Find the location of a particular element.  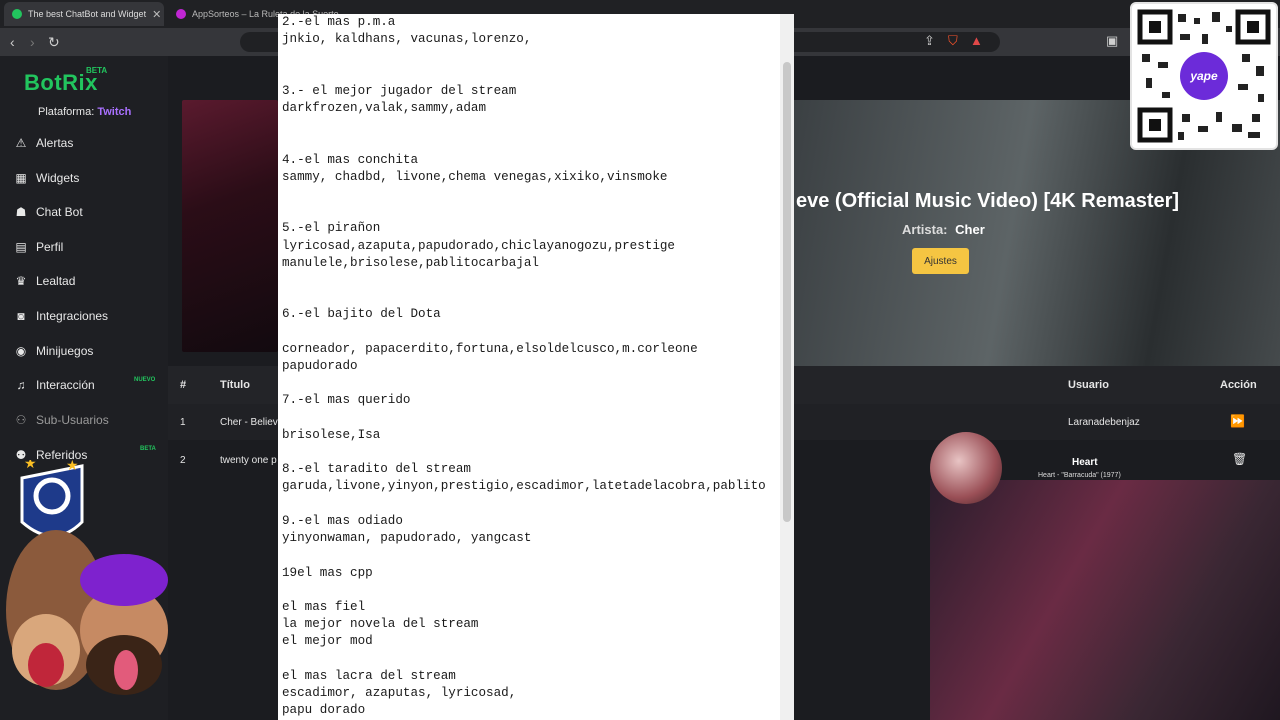

sidebar-item-label: Minijuegos is located at coordinates (65, 351).